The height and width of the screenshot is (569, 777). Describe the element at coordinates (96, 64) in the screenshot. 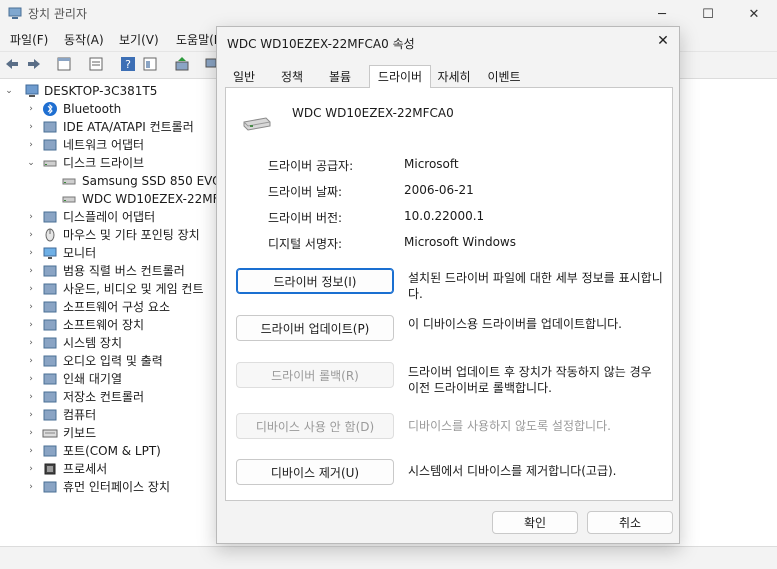

I see `list-view-icon` at that location.